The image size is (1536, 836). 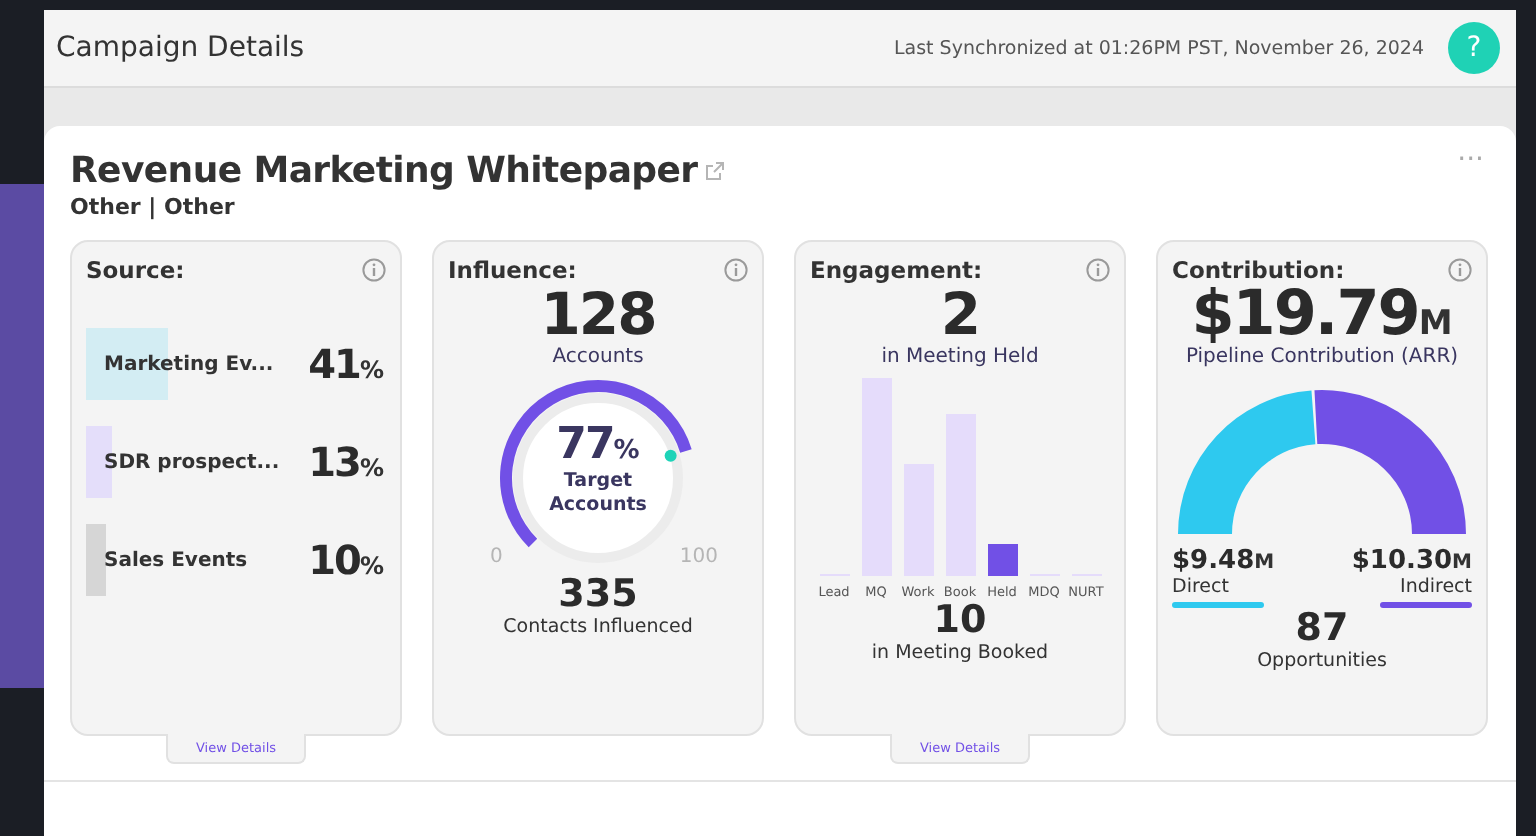 What do you see at coordinates (1258, 270) in the screenshot?
I see `card-title: Contribution:` at bounding box center [1258, 270].